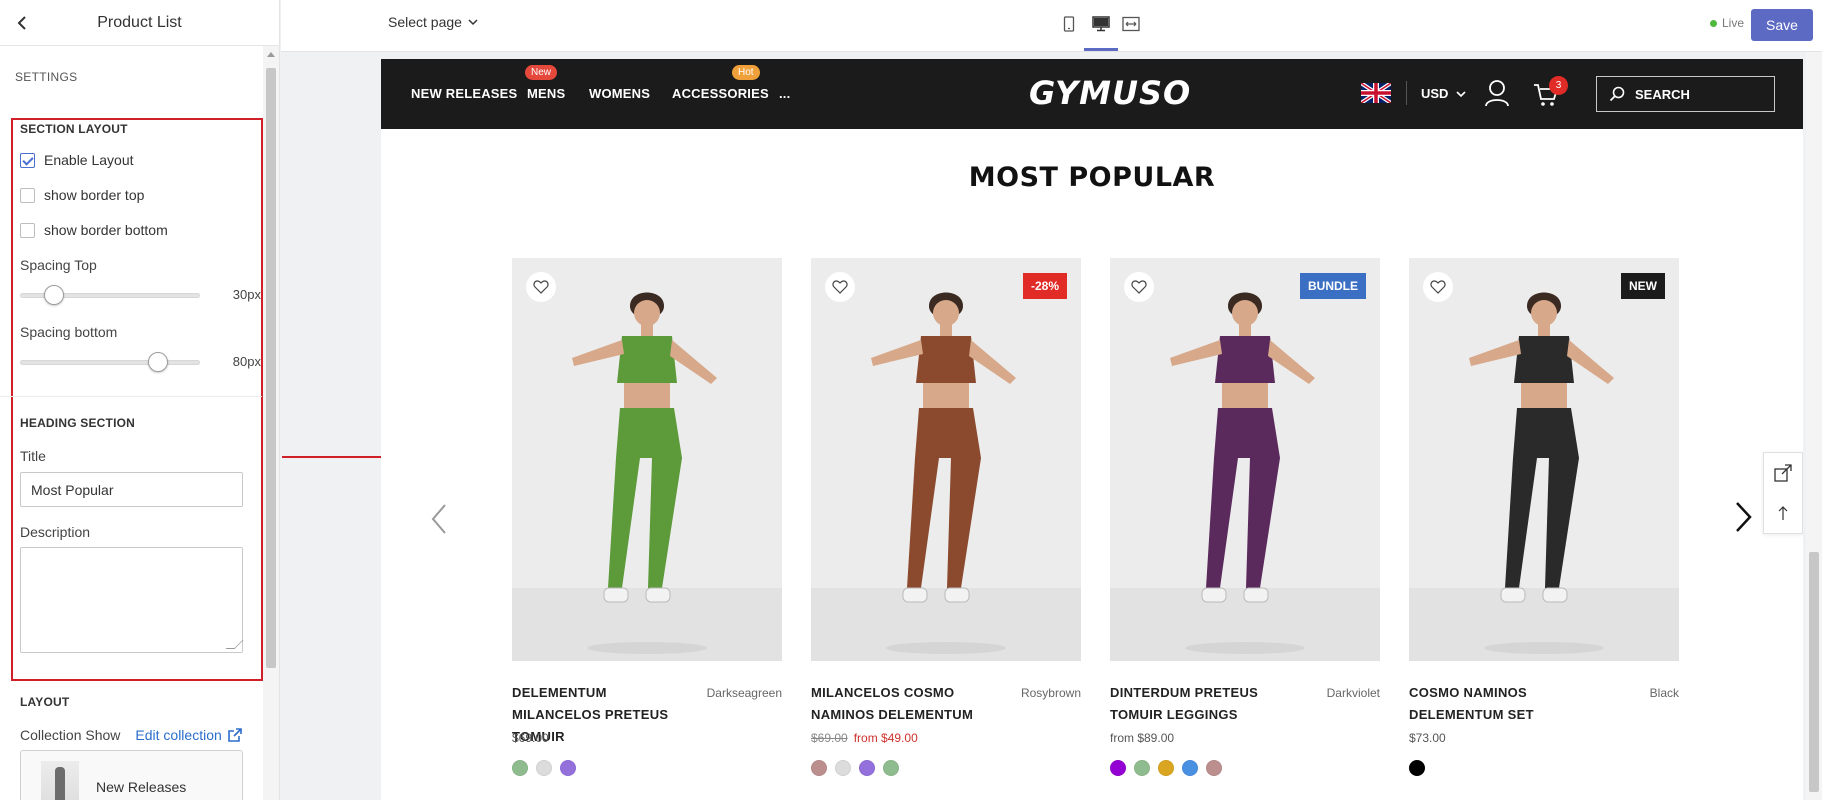 The image size is (1822, 800). What do you see at coordinates (1643, 286) in the screenshot?
I see `product-badge: NEW` at bounding box center [1643, 286].